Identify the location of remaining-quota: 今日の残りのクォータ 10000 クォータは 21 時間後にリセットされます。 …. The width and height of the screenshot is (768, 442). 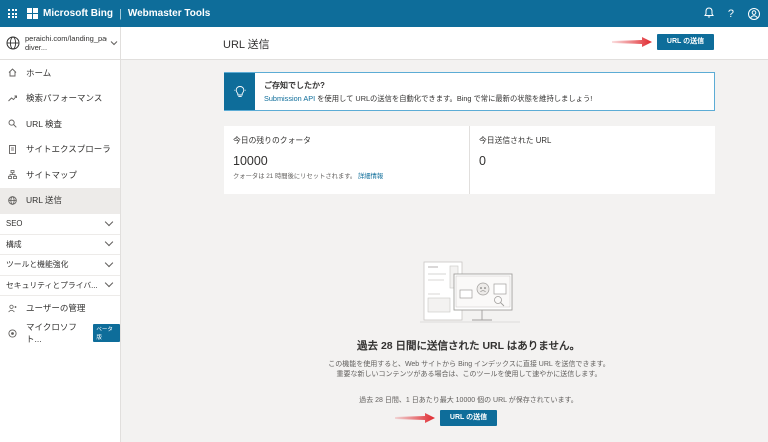
(346, 160).